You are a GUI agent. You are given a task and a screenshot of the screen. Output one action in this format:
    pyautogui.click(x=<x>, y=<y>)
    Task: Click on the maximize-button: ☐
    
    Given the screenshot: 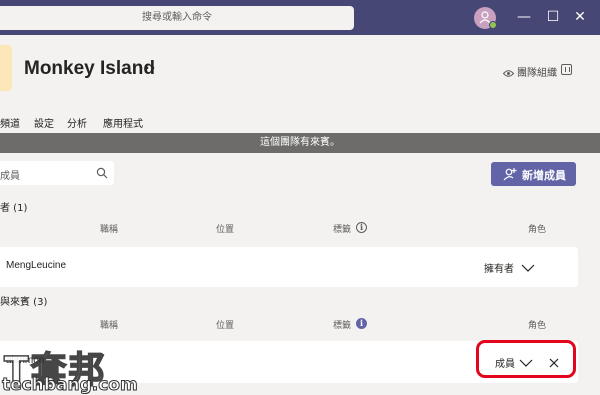 What is the action you would take?
    pyautogui.click(x=553, y=17)
    